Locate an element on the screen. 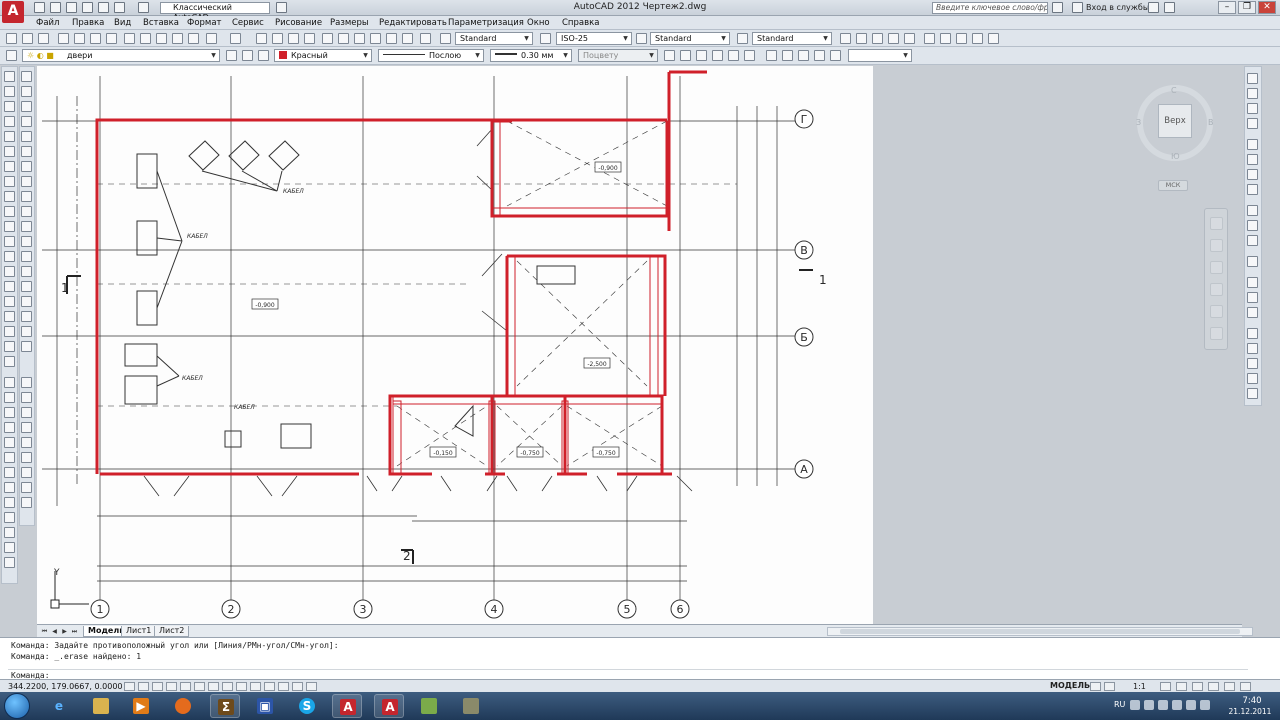  command-input: Команда: is located at coordinates (628, 674).